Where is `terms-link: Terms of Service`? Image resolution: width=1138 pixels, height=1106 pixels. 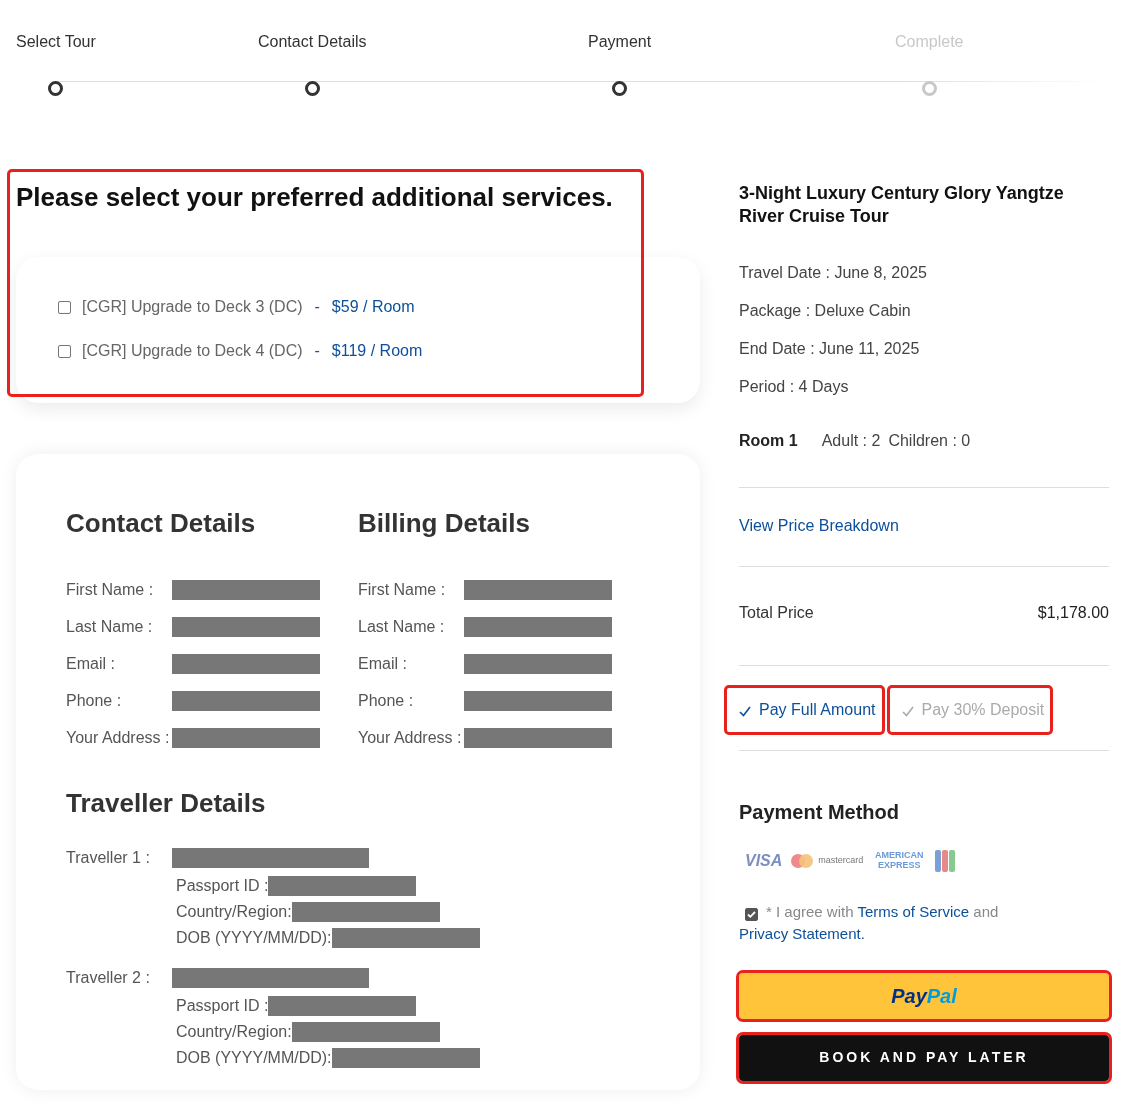
terms-link: Terms of Service is located at coordinates (913, 911).